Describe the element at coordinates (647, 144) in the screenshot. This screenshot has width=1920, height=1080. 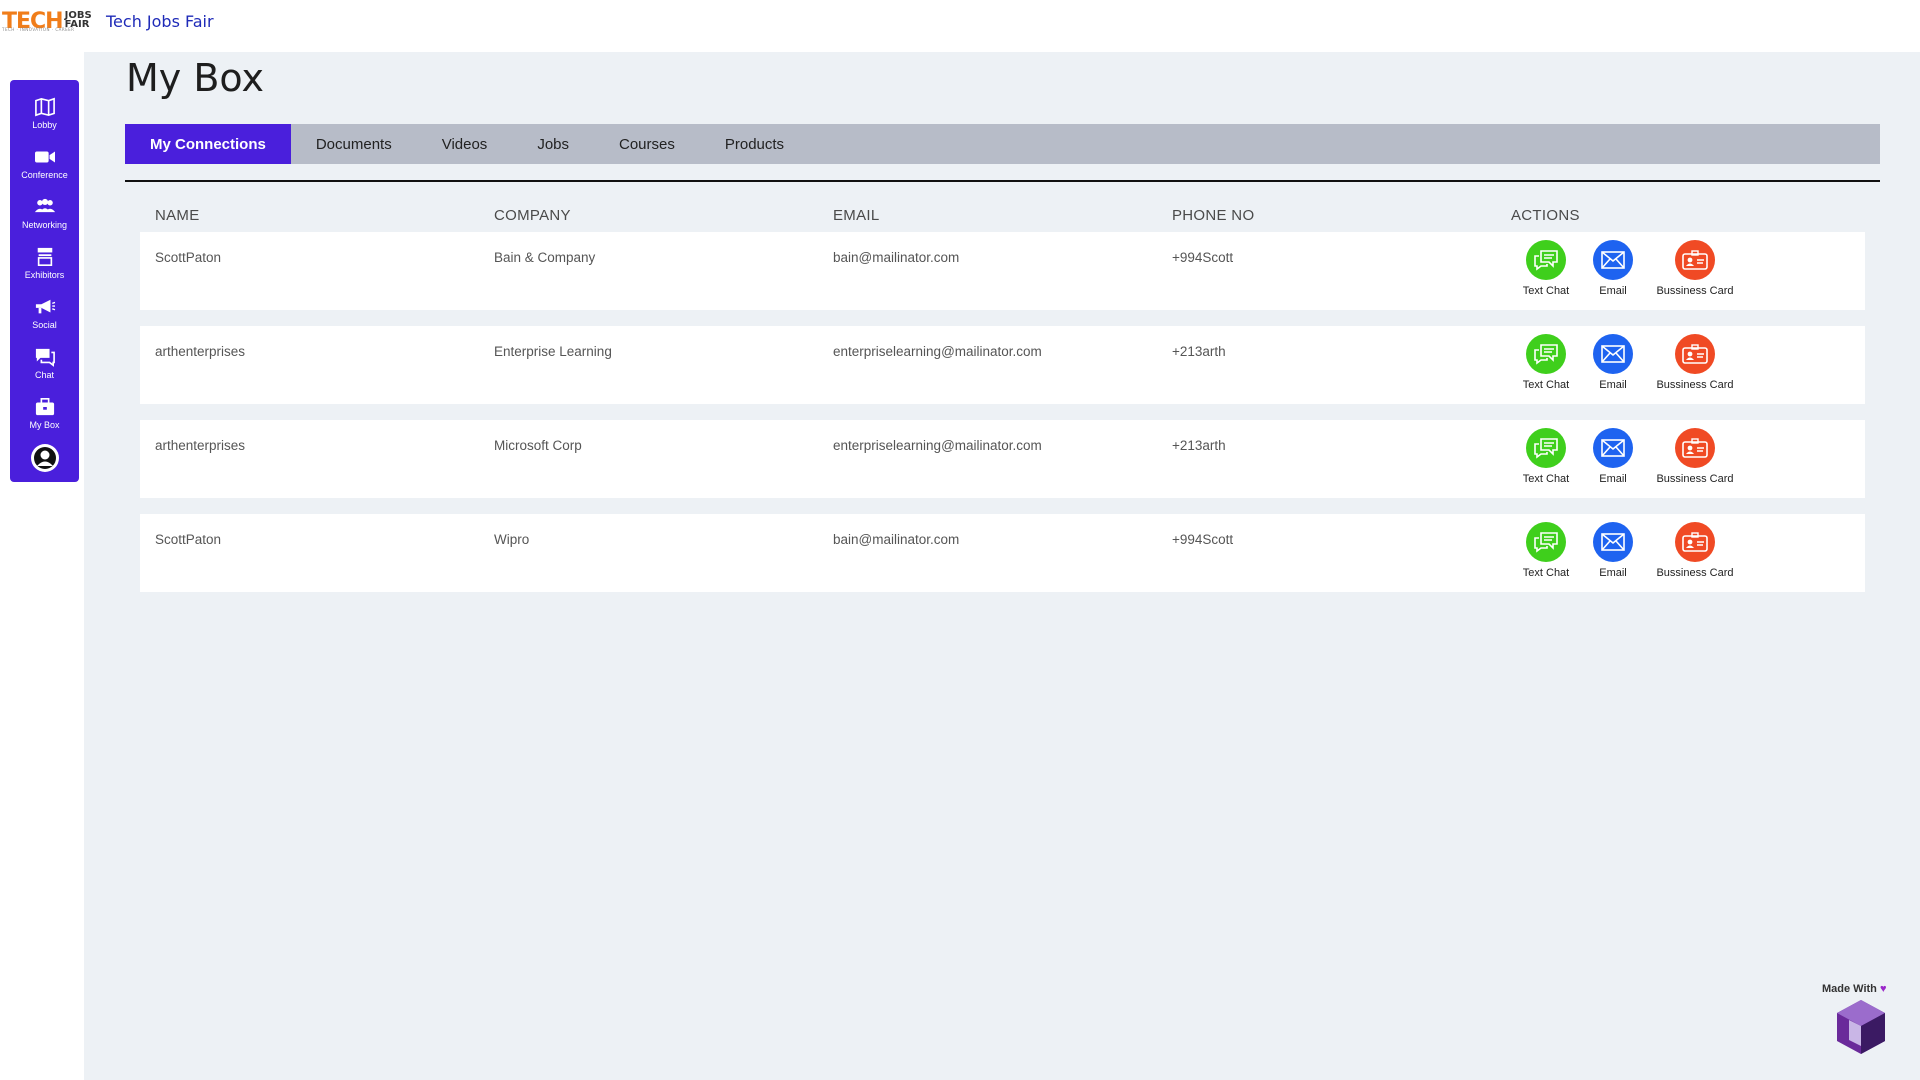
I see `tab-courses: Courses` at that location.